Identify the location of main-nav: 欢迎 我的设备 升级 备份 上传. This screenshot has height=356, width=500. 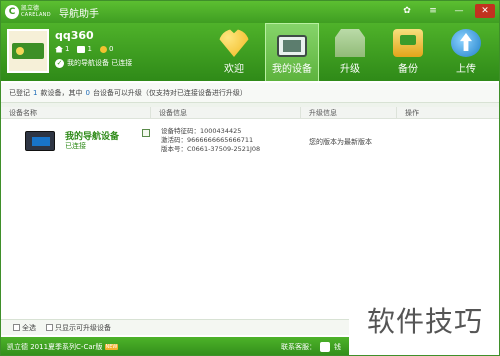
(352, 52).